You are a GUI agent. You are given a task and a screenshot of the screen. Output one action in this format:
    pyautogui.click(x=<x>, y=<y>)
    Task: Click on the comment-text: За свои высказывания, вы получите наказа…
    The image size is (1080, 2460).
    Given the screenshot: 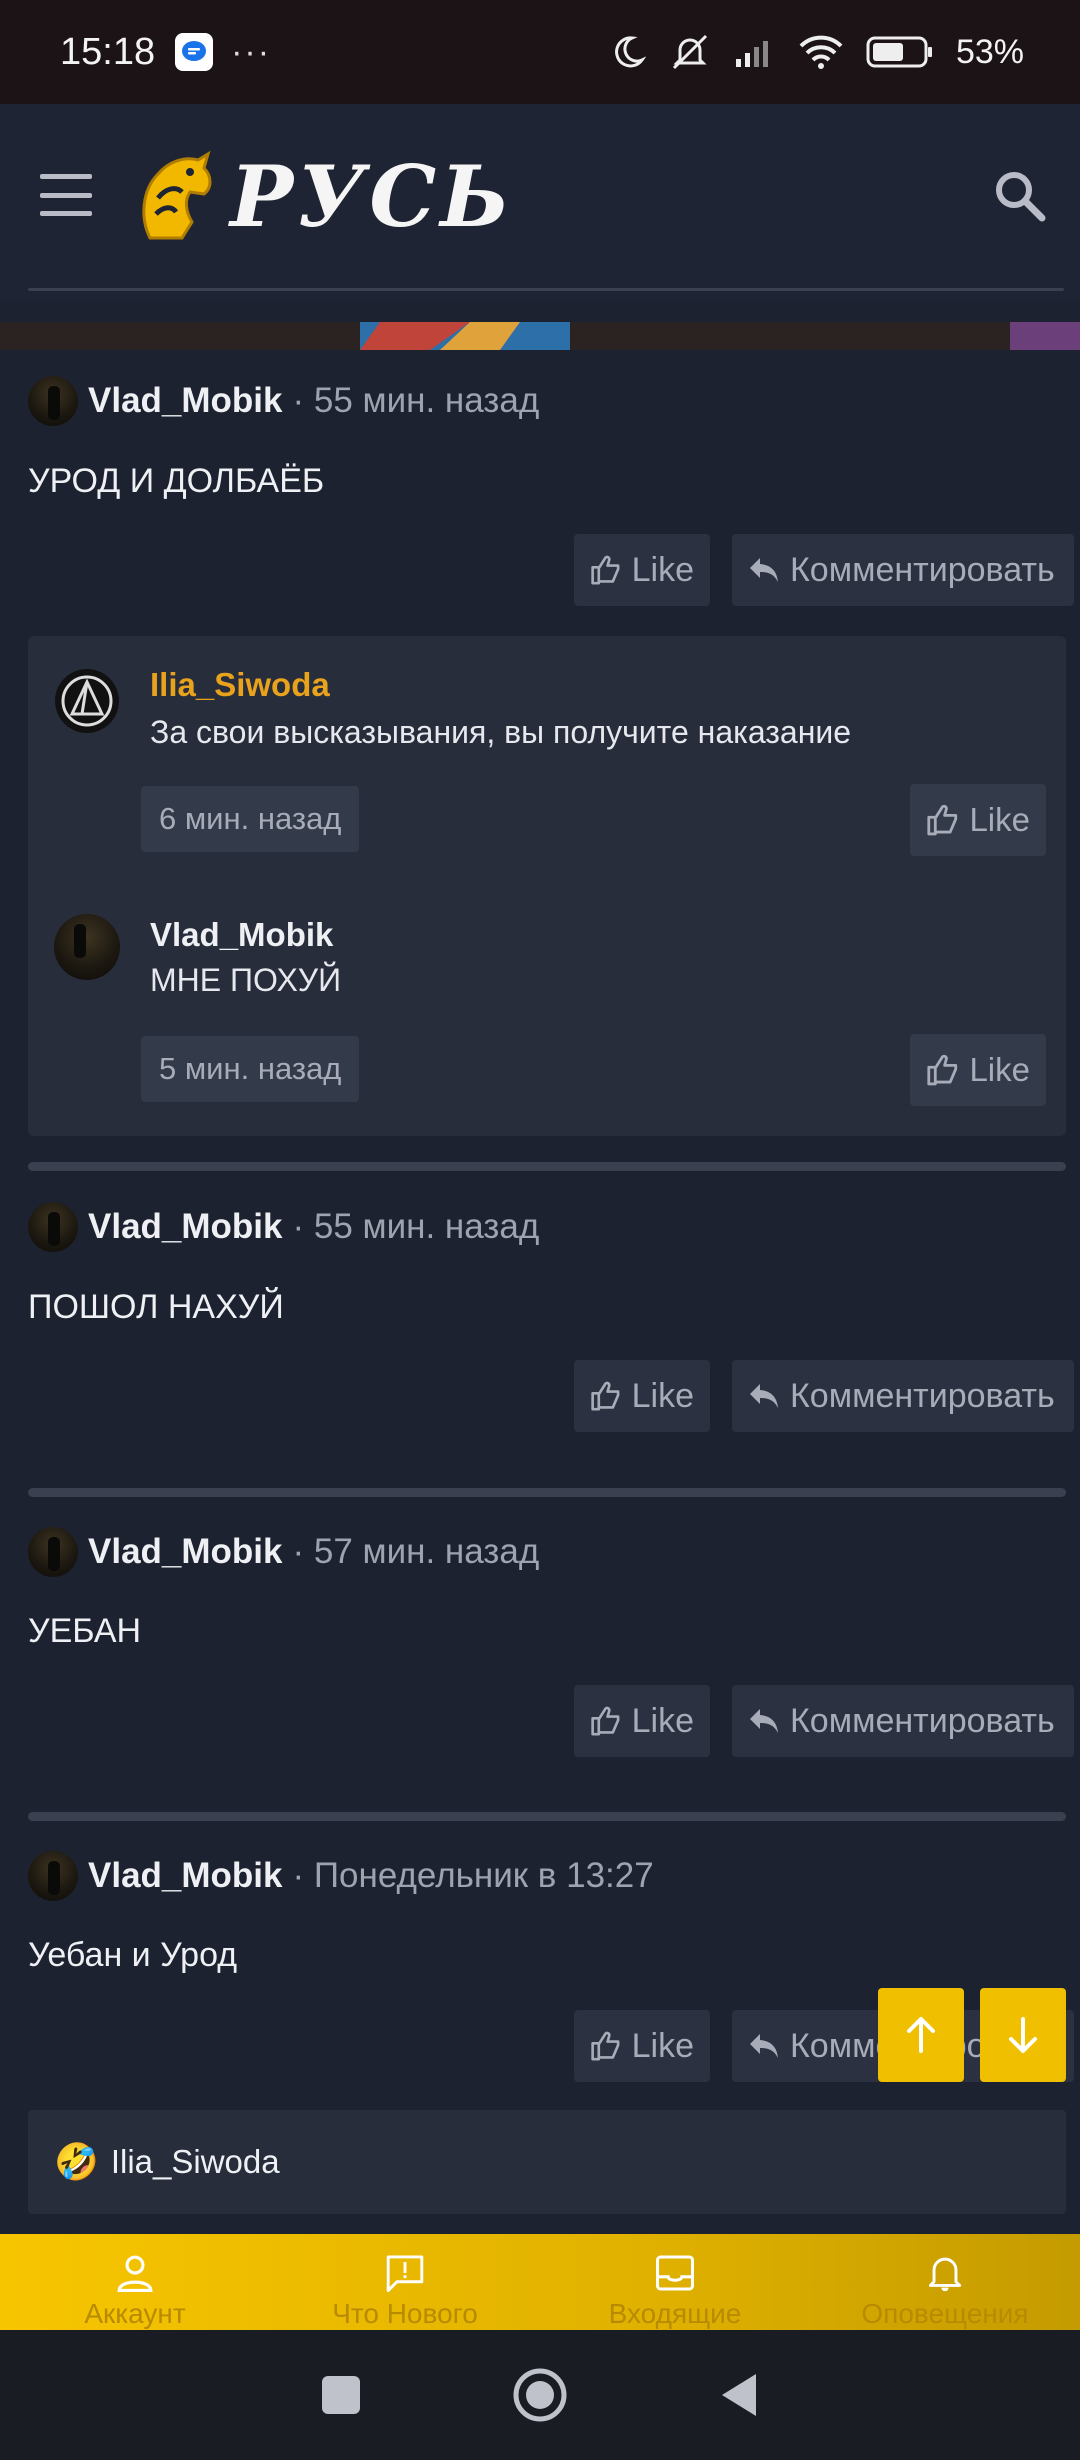 What is the action you would take?
    pyautogui.click(x=501, y=732)
    